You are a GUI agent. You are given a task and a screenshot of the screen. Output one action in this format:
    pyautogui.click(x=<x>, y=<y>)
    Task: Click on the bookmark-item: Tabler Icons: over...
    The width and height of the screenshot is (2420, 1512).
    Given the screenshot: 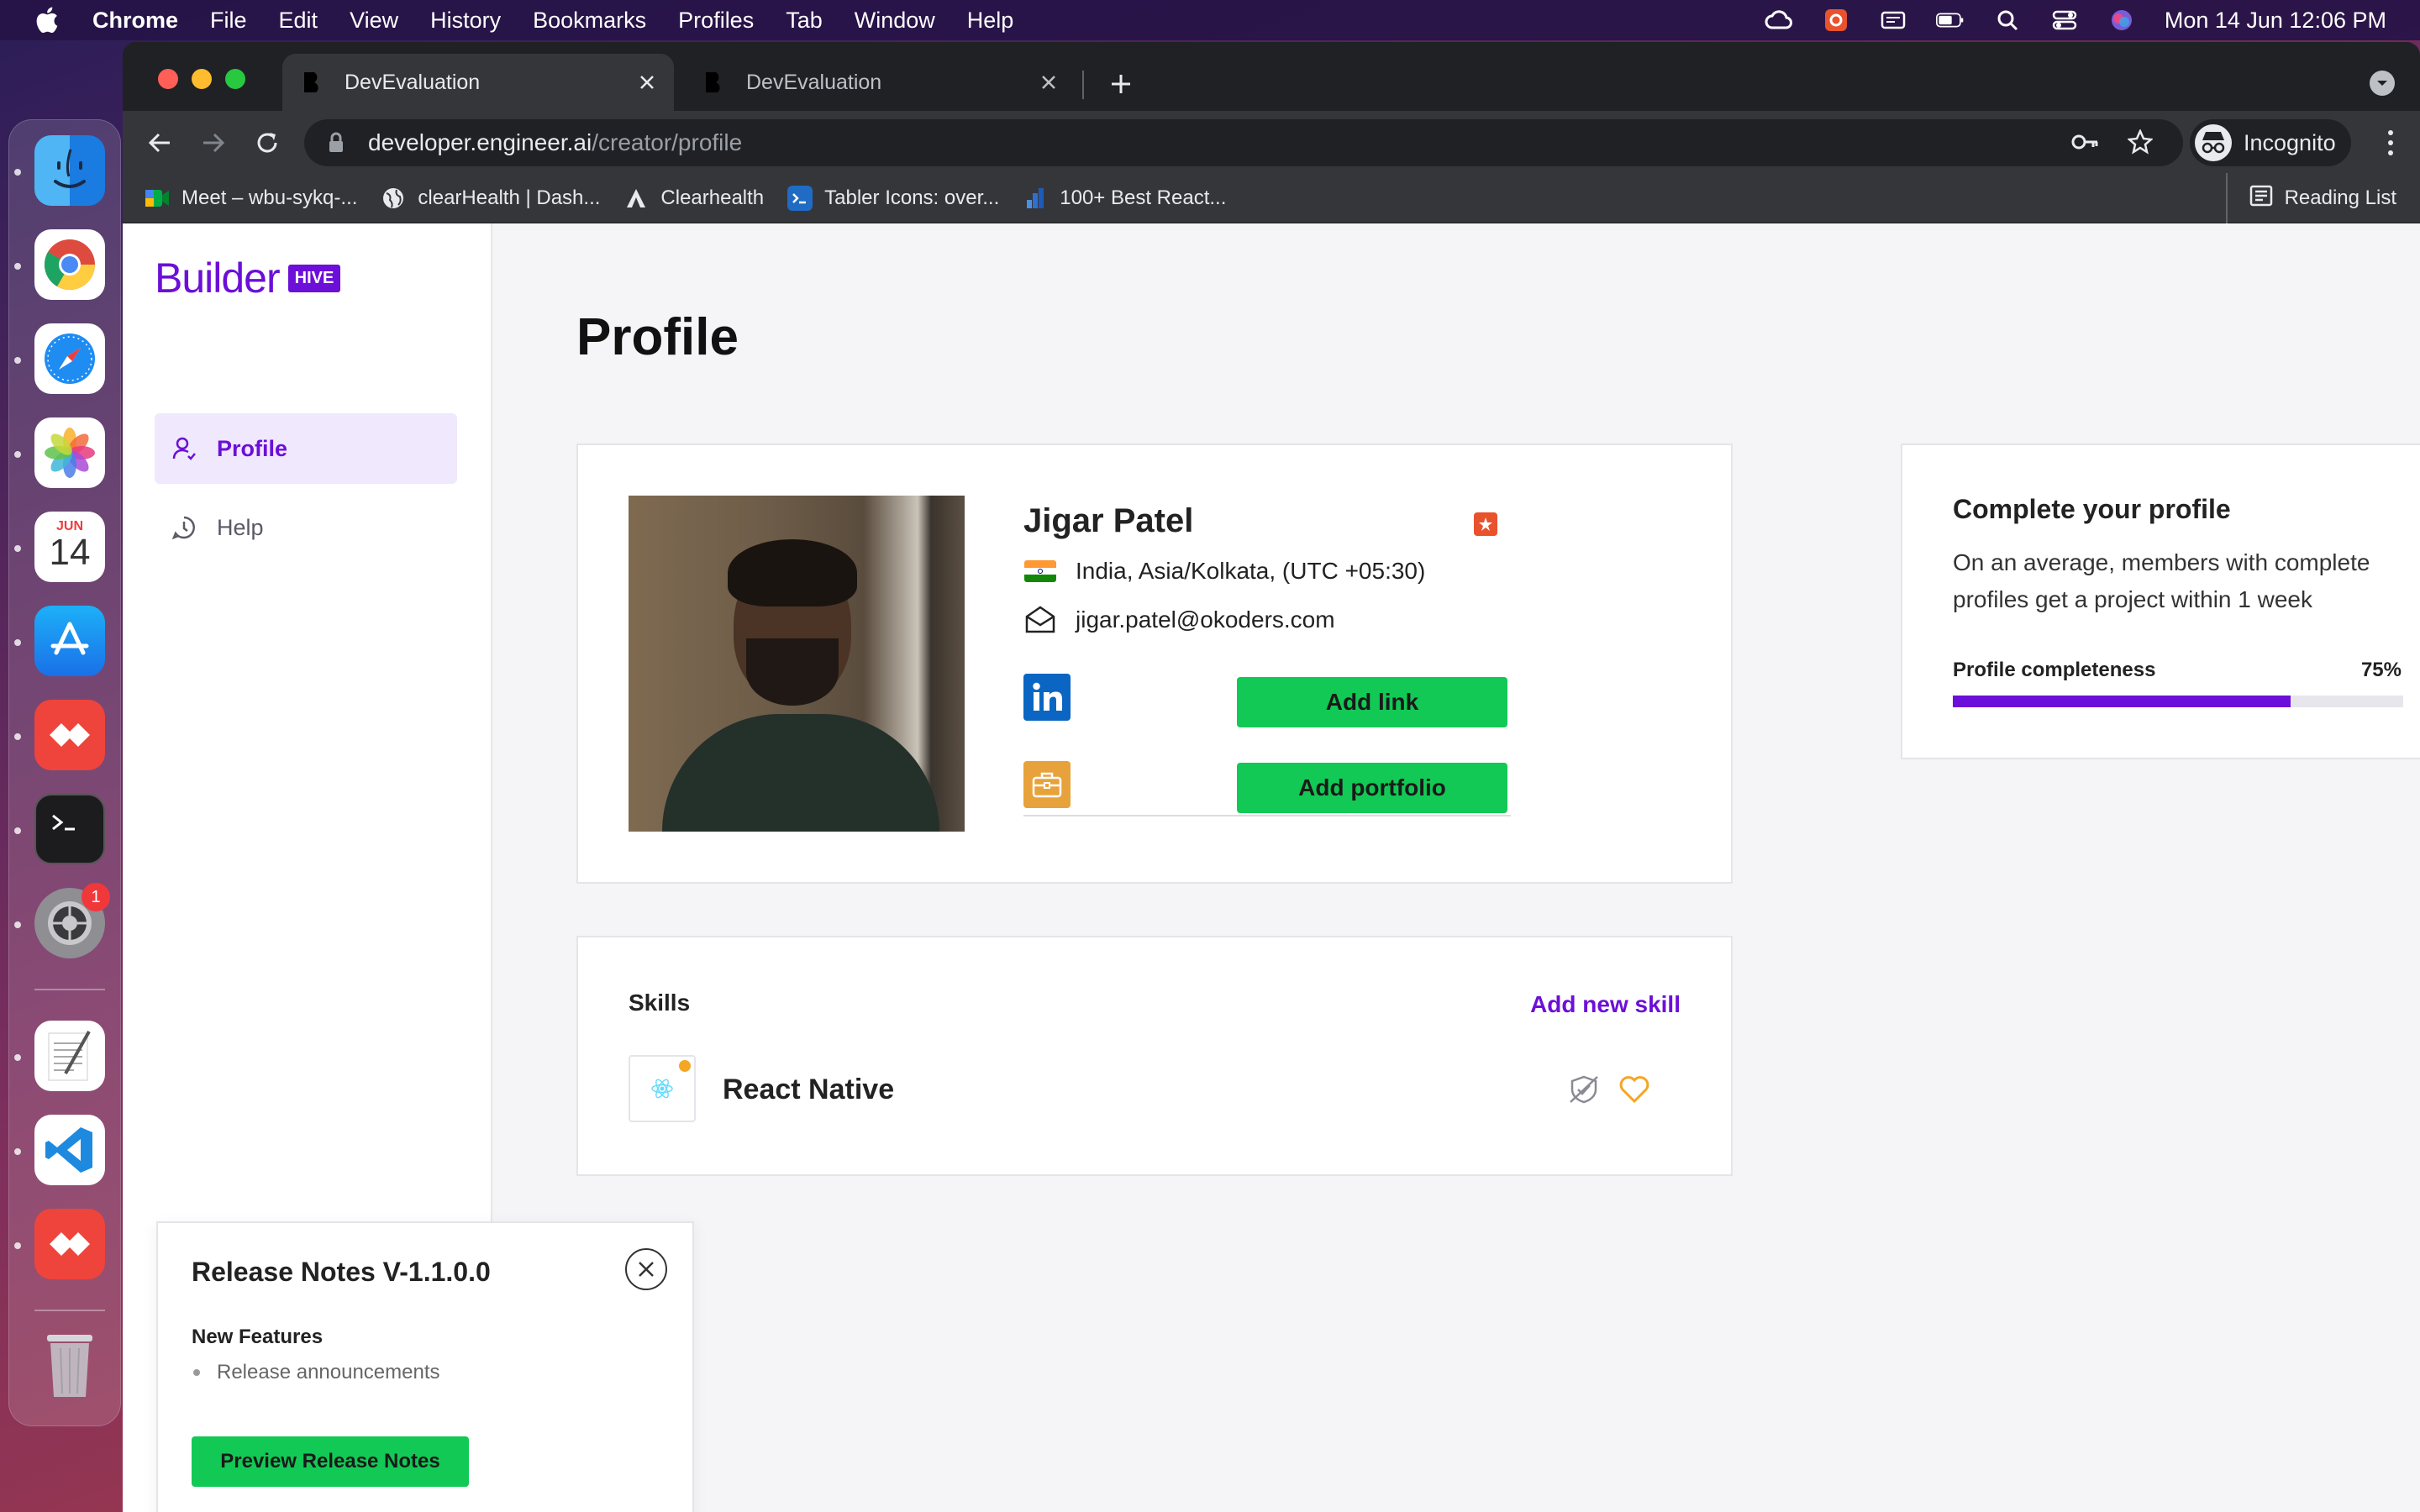 What is the action you would take?
    pyautogui.click(x=893, y=198)
    